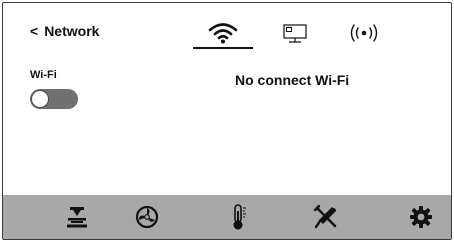  Describe the element at coordinates (223, 48) in the screenshot. I see `active-tab-indicator` at that location.